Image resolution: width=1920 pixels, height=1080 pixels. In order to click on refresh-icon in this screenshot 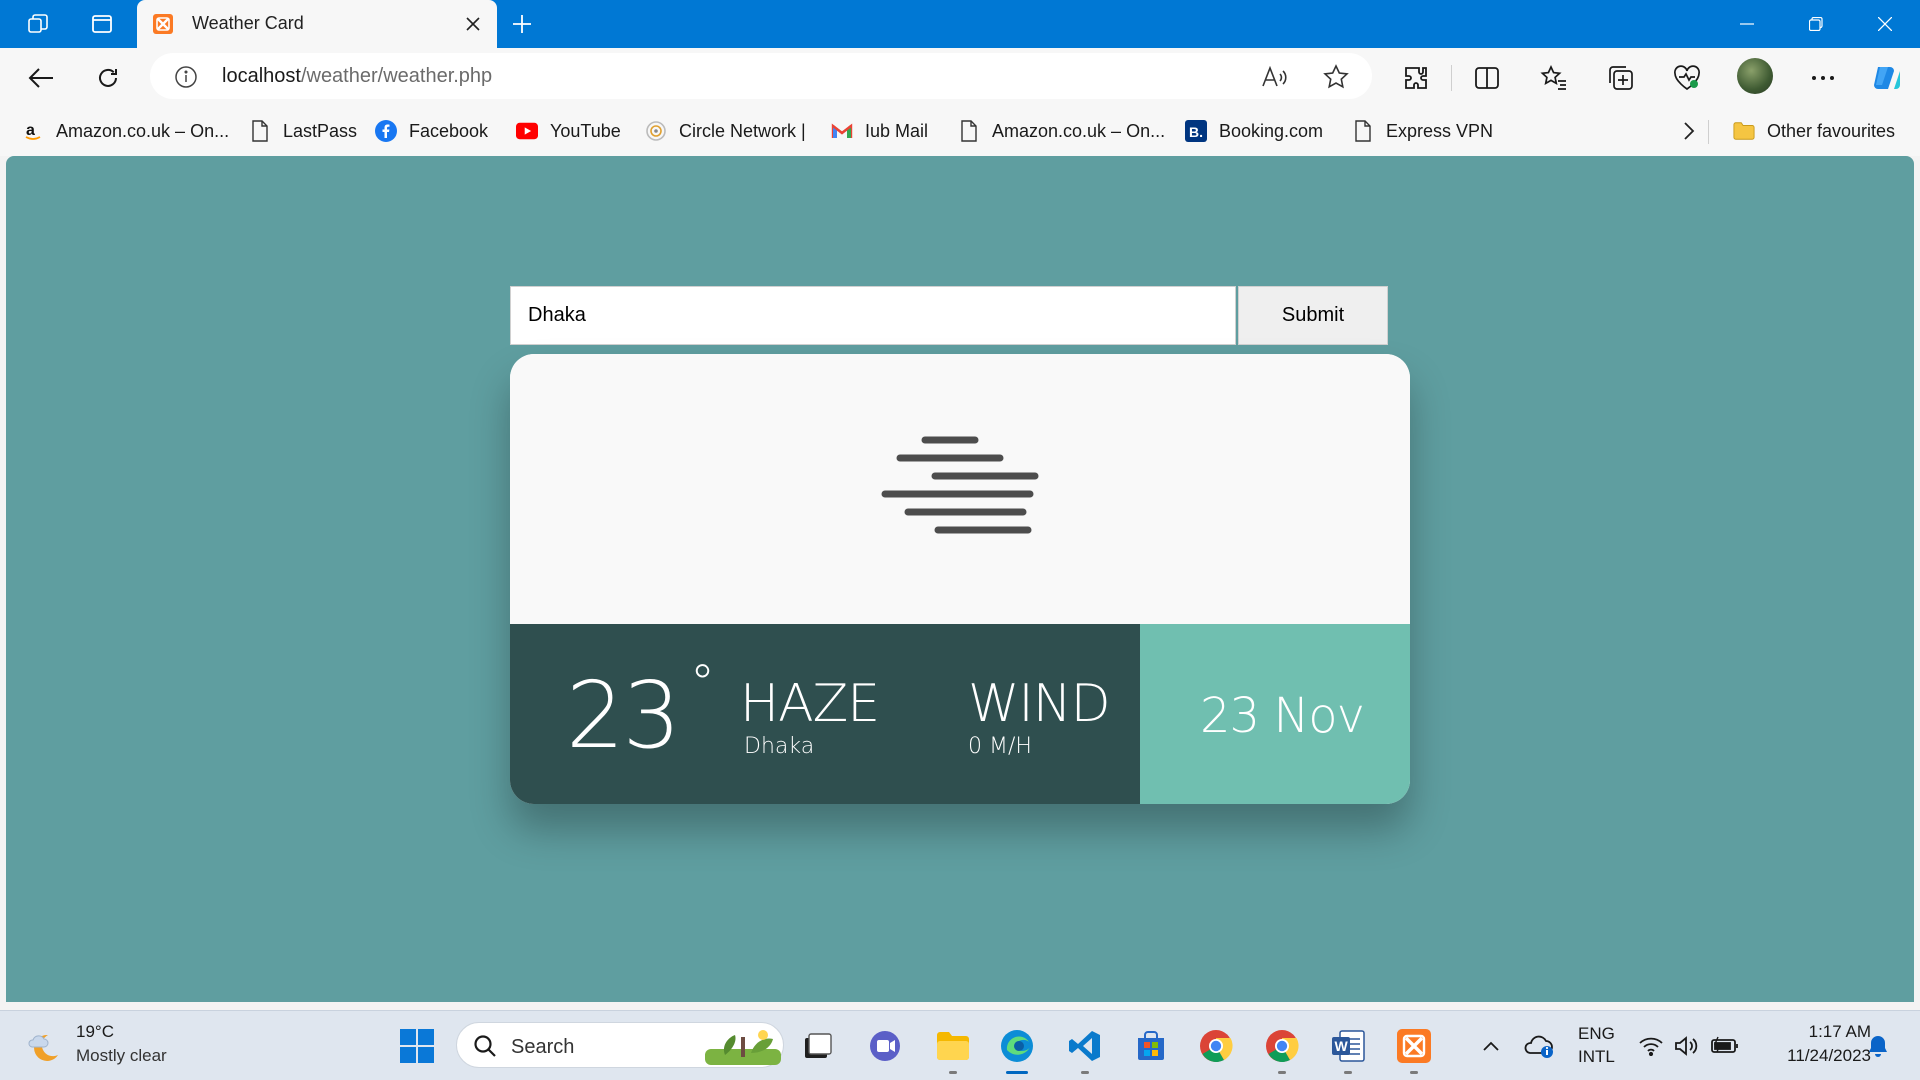, I will do `click(108, 78)`.